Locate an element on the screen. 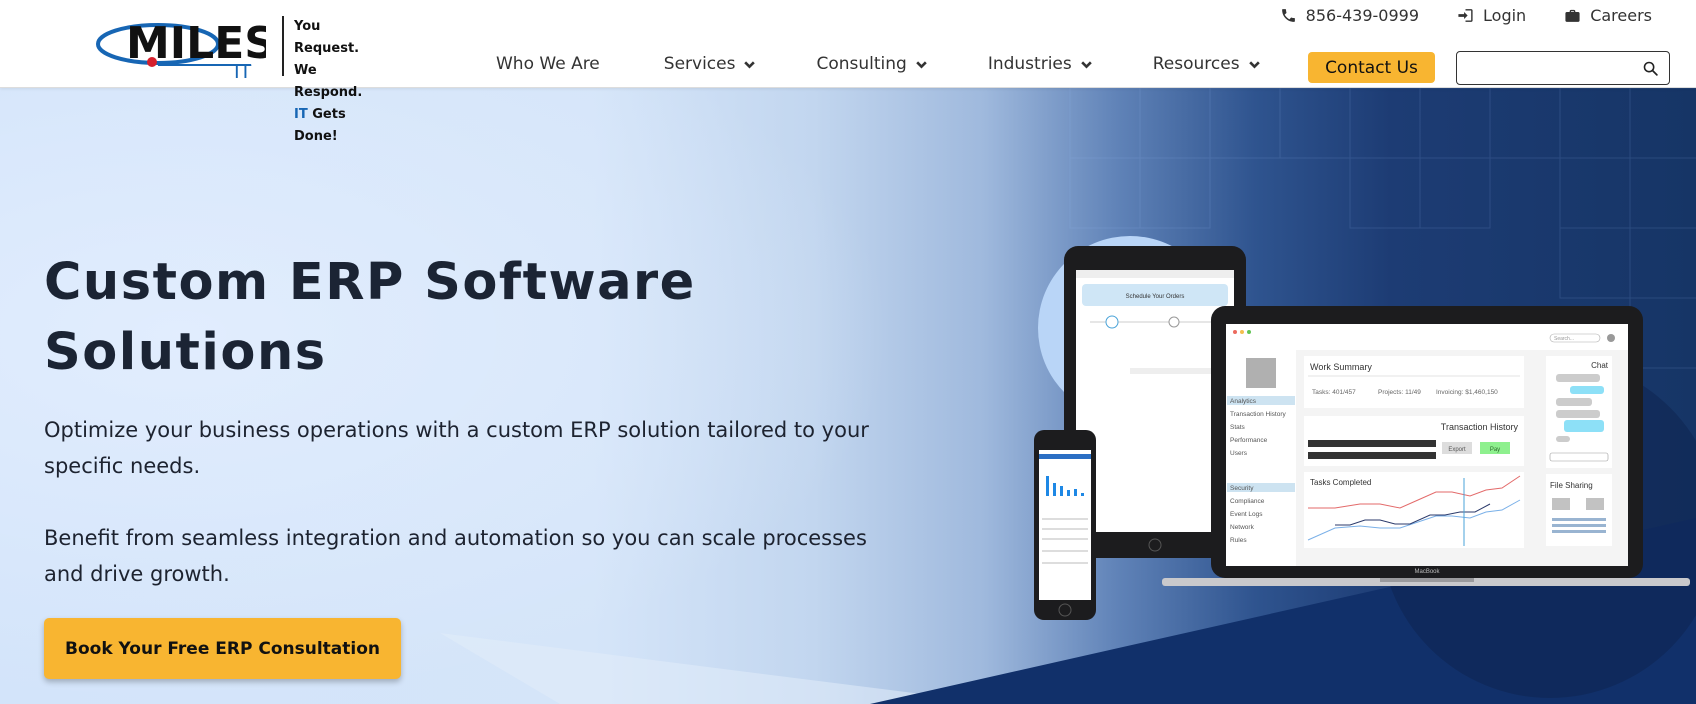 The image size is (1696, 704). sidebar-users: Users is located at coordinates (1239, 453).